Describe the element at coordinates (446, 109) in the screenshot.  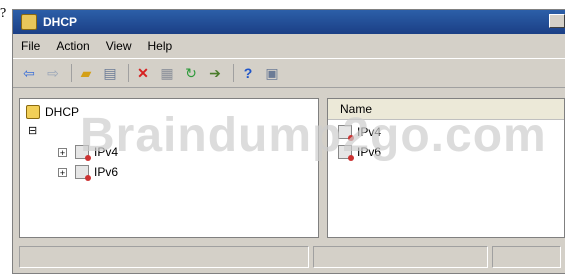
I see `column-header-name: Name` at that location.